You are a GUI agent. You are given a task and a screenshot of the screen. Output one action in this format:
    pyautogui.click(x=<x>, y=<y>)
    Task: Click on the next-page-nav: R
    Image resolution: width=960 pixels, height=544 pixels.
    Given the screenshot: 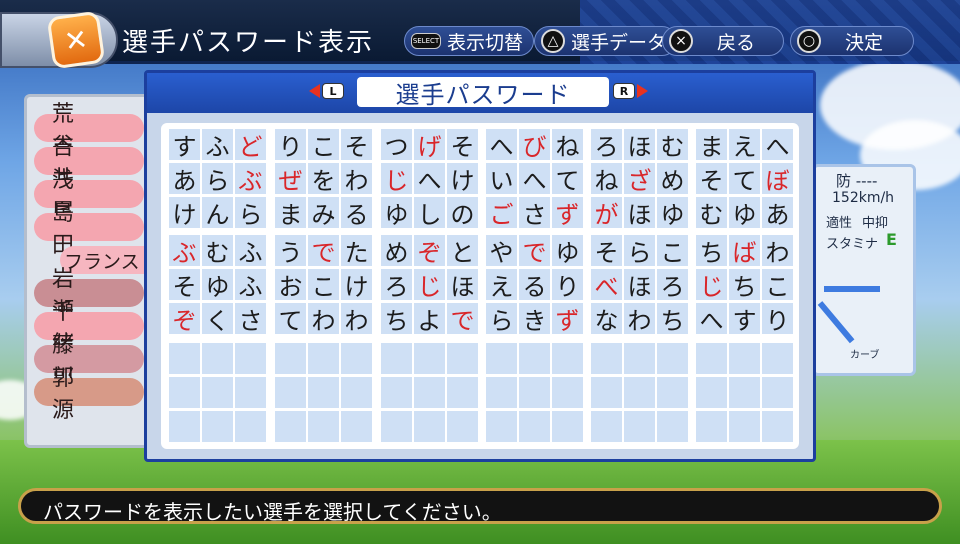 What is the action you would take?
    pyautogui.click(x=630, y=91)
    